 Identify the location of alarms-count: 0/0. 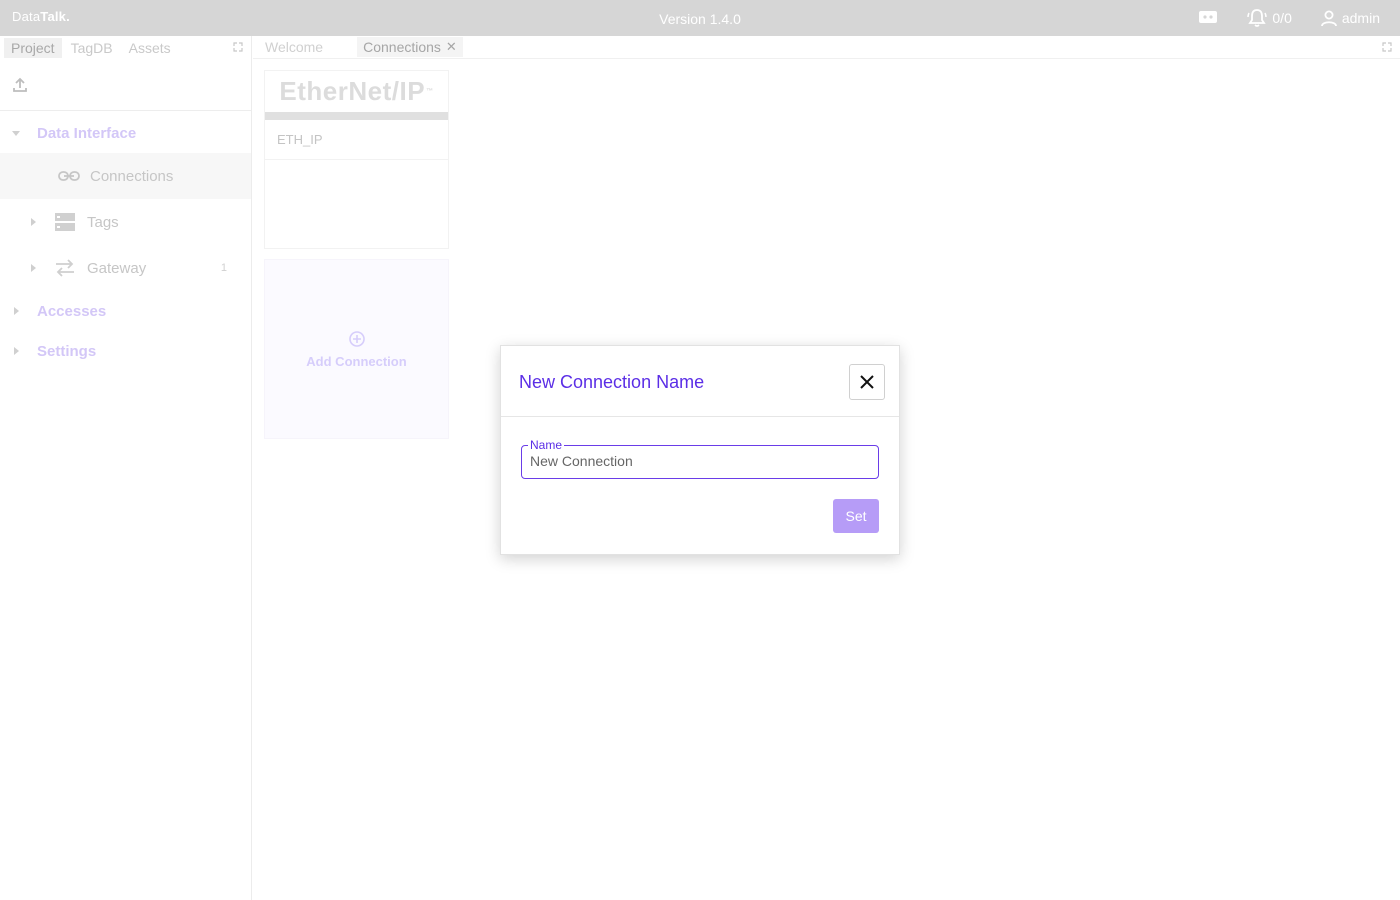
(1282, 18).